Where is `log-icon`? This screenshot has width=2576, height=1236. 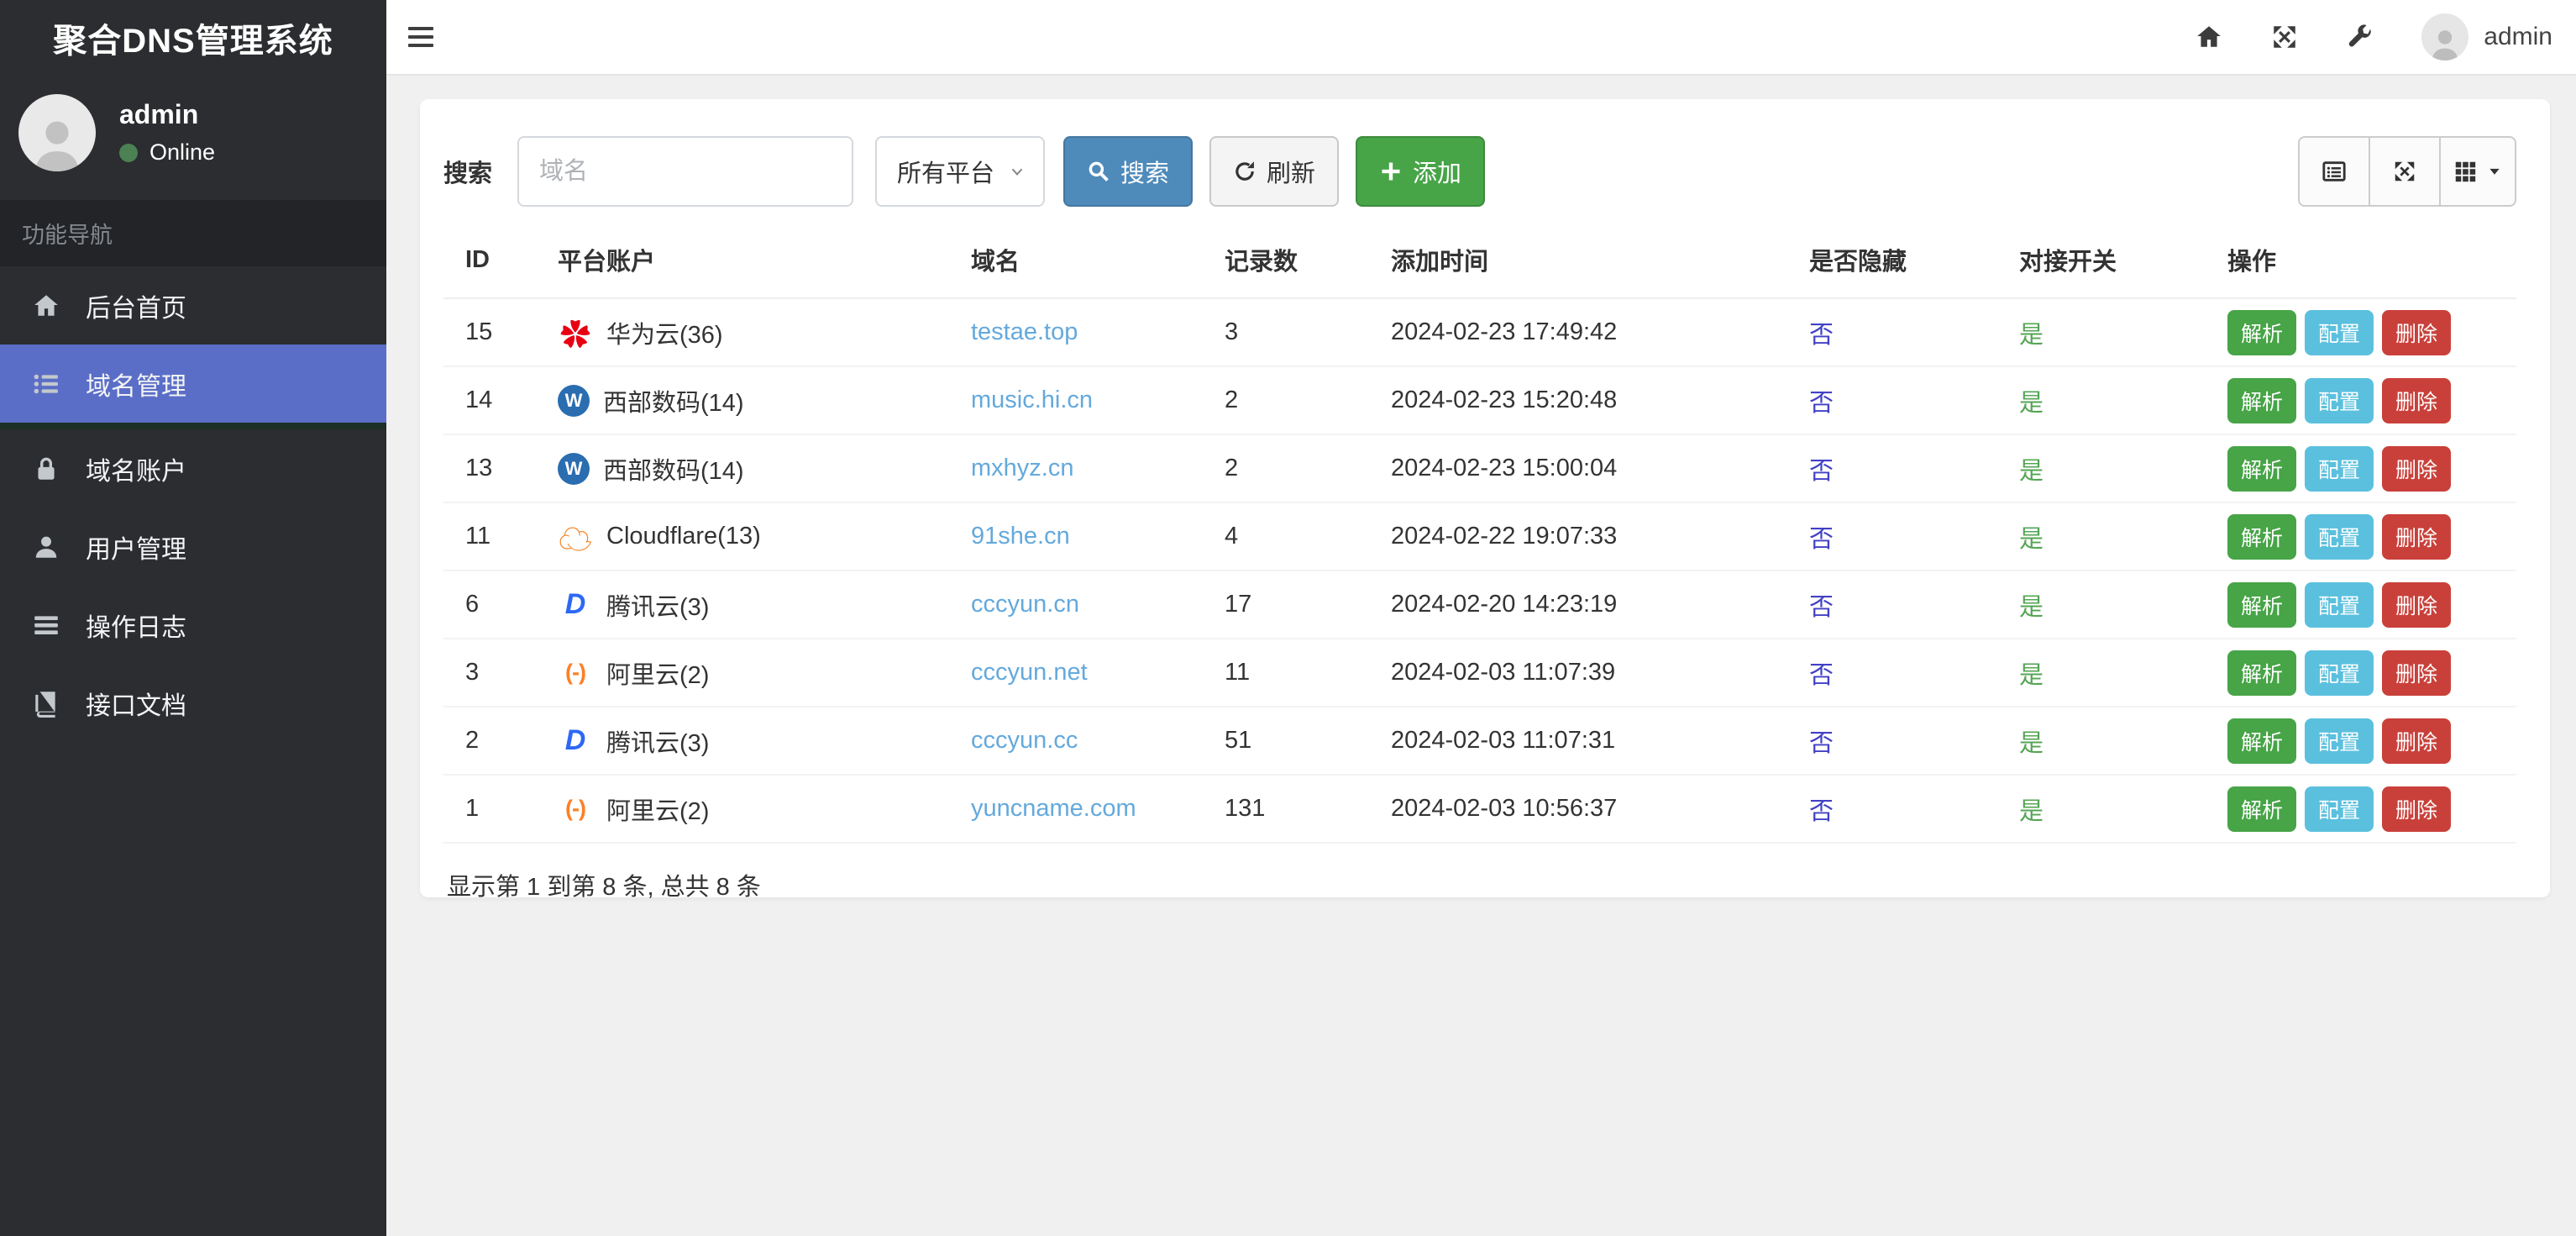 log-icon is located at coordinates (48, 625).